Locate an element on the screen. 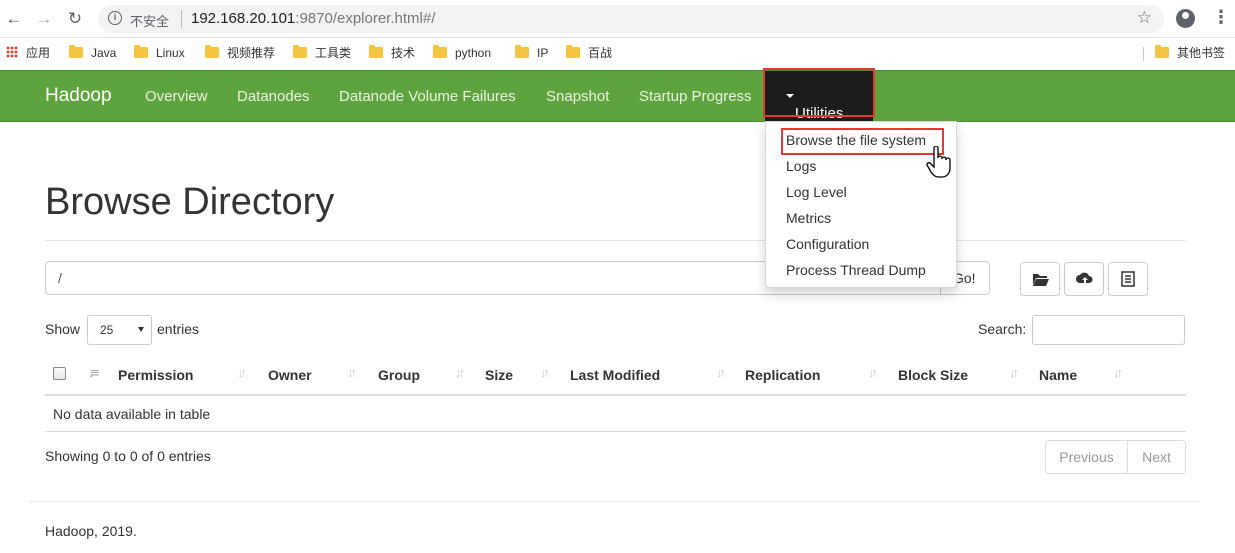 This screenshot has height=553, width=1235. nav-datanodes: Datanodes is located at coordinates (273, 96).